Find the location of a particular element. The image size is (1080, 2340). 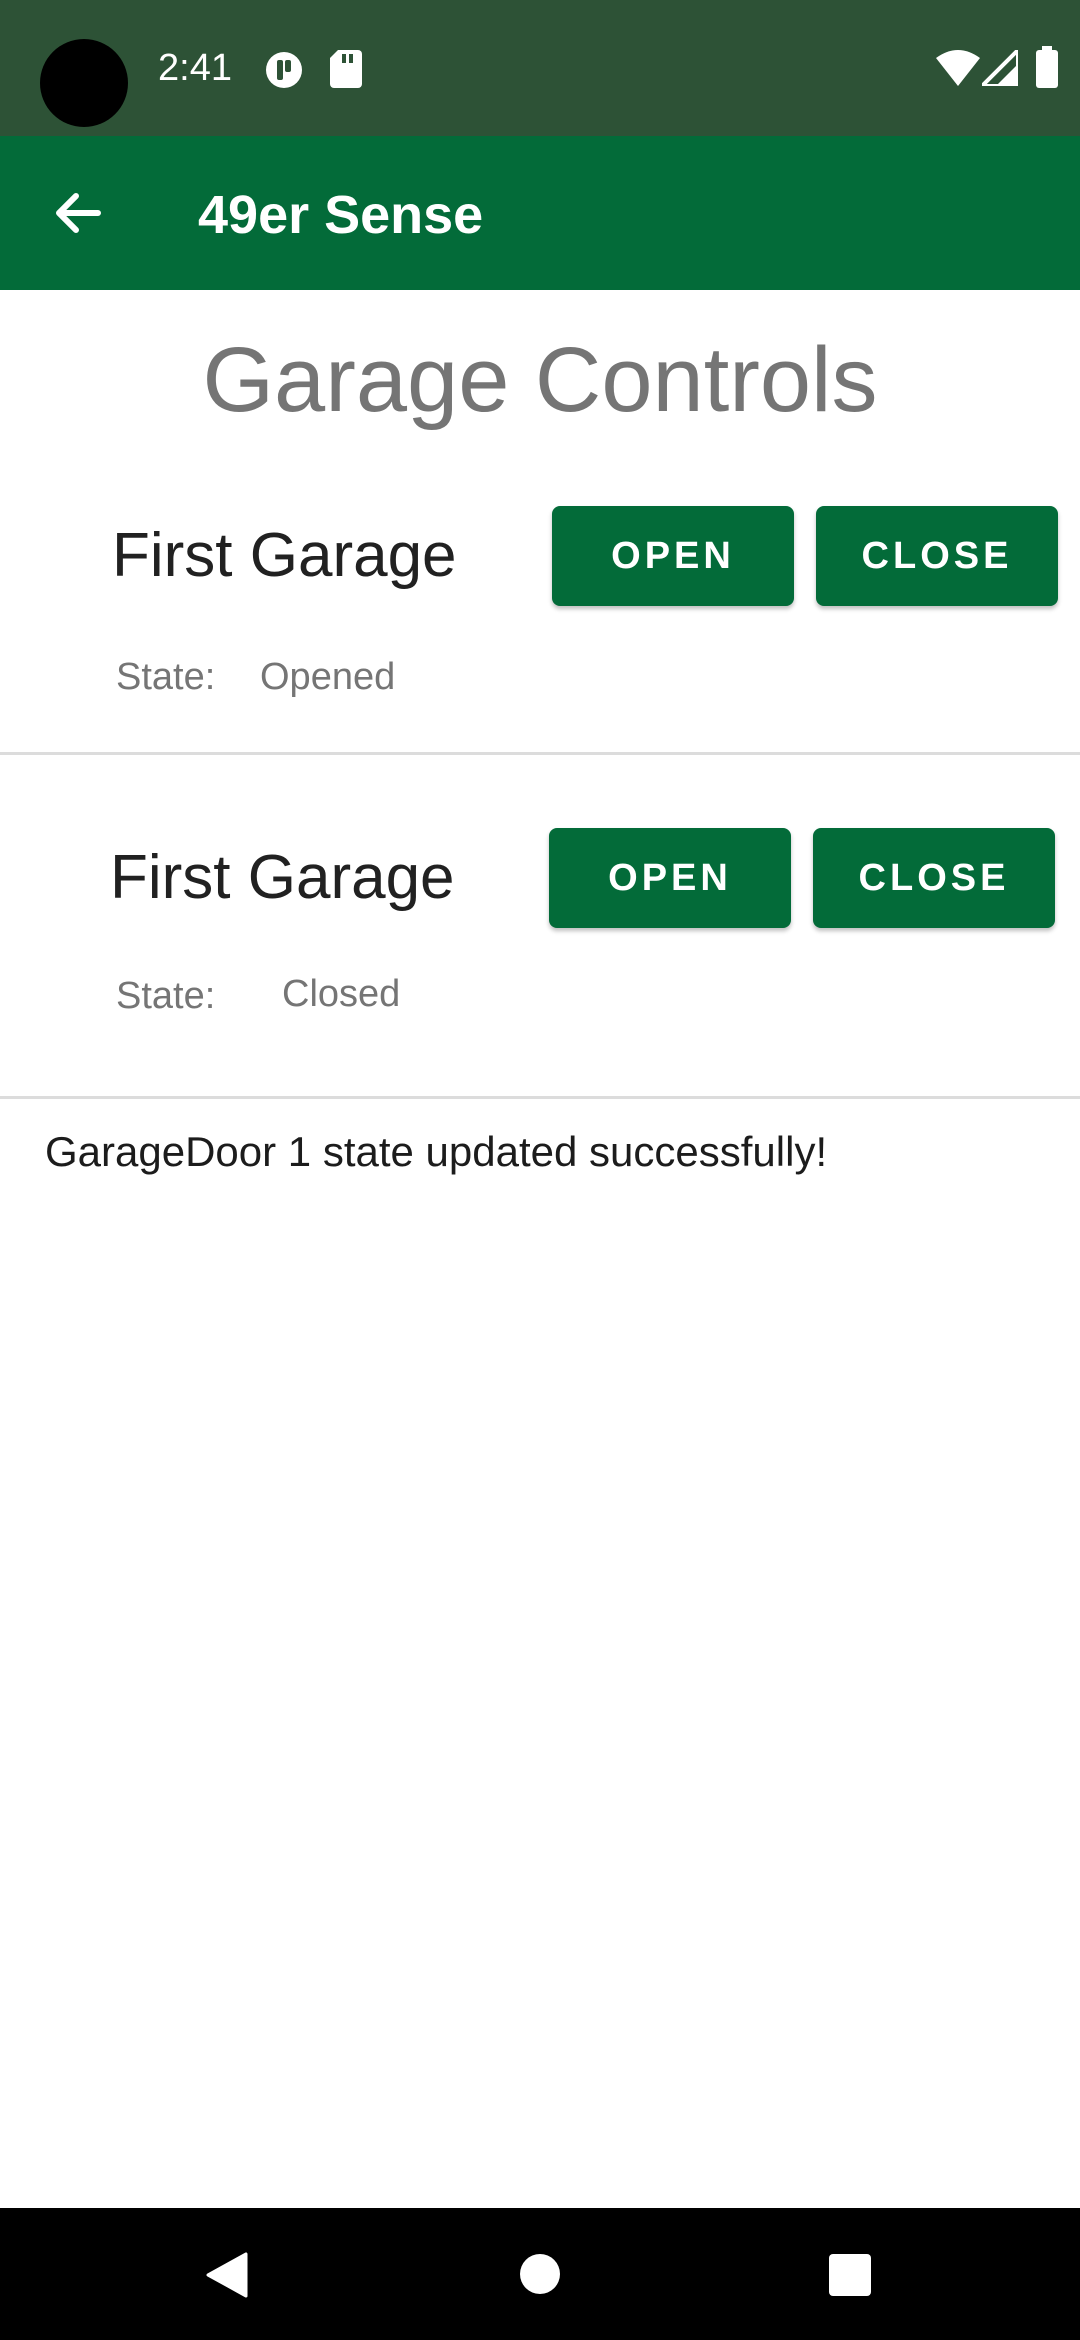

navigation-bar is located at coordinates (540, 2274).